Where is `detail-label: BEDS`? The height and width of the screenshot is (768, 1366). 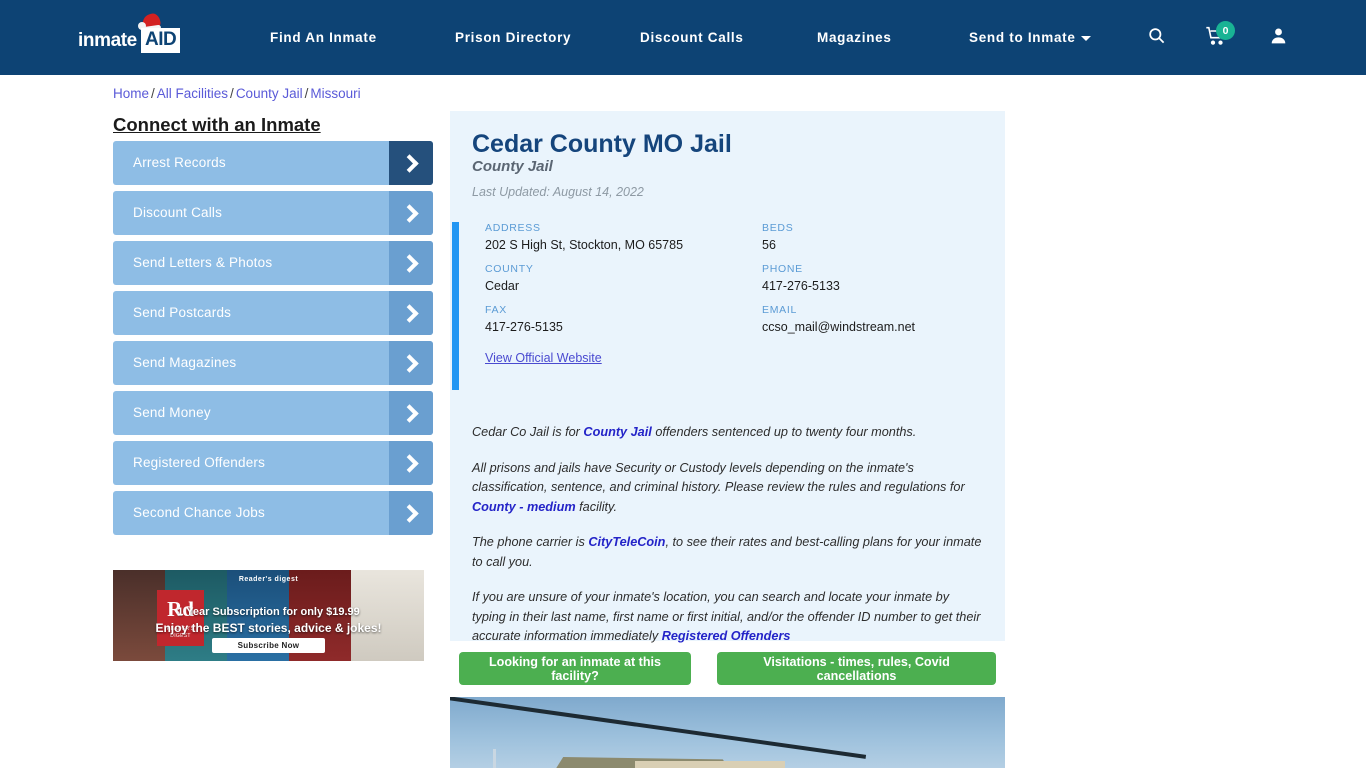 detail-label: BEDS is located at coordinates (778, 228).